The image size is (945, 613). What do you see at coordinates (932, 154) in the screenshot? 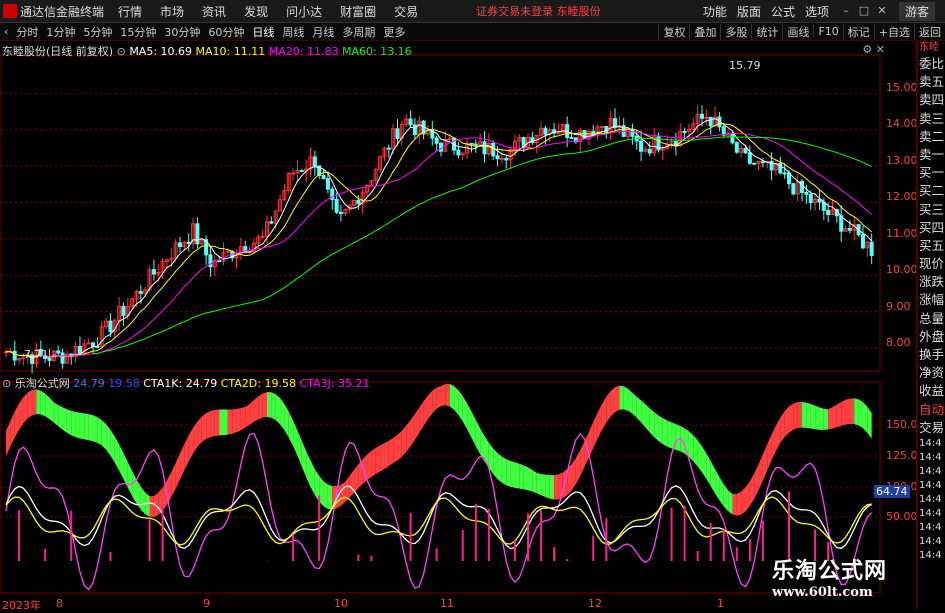
I see `panel-row: 卖一` at bounding box center [932, 154].